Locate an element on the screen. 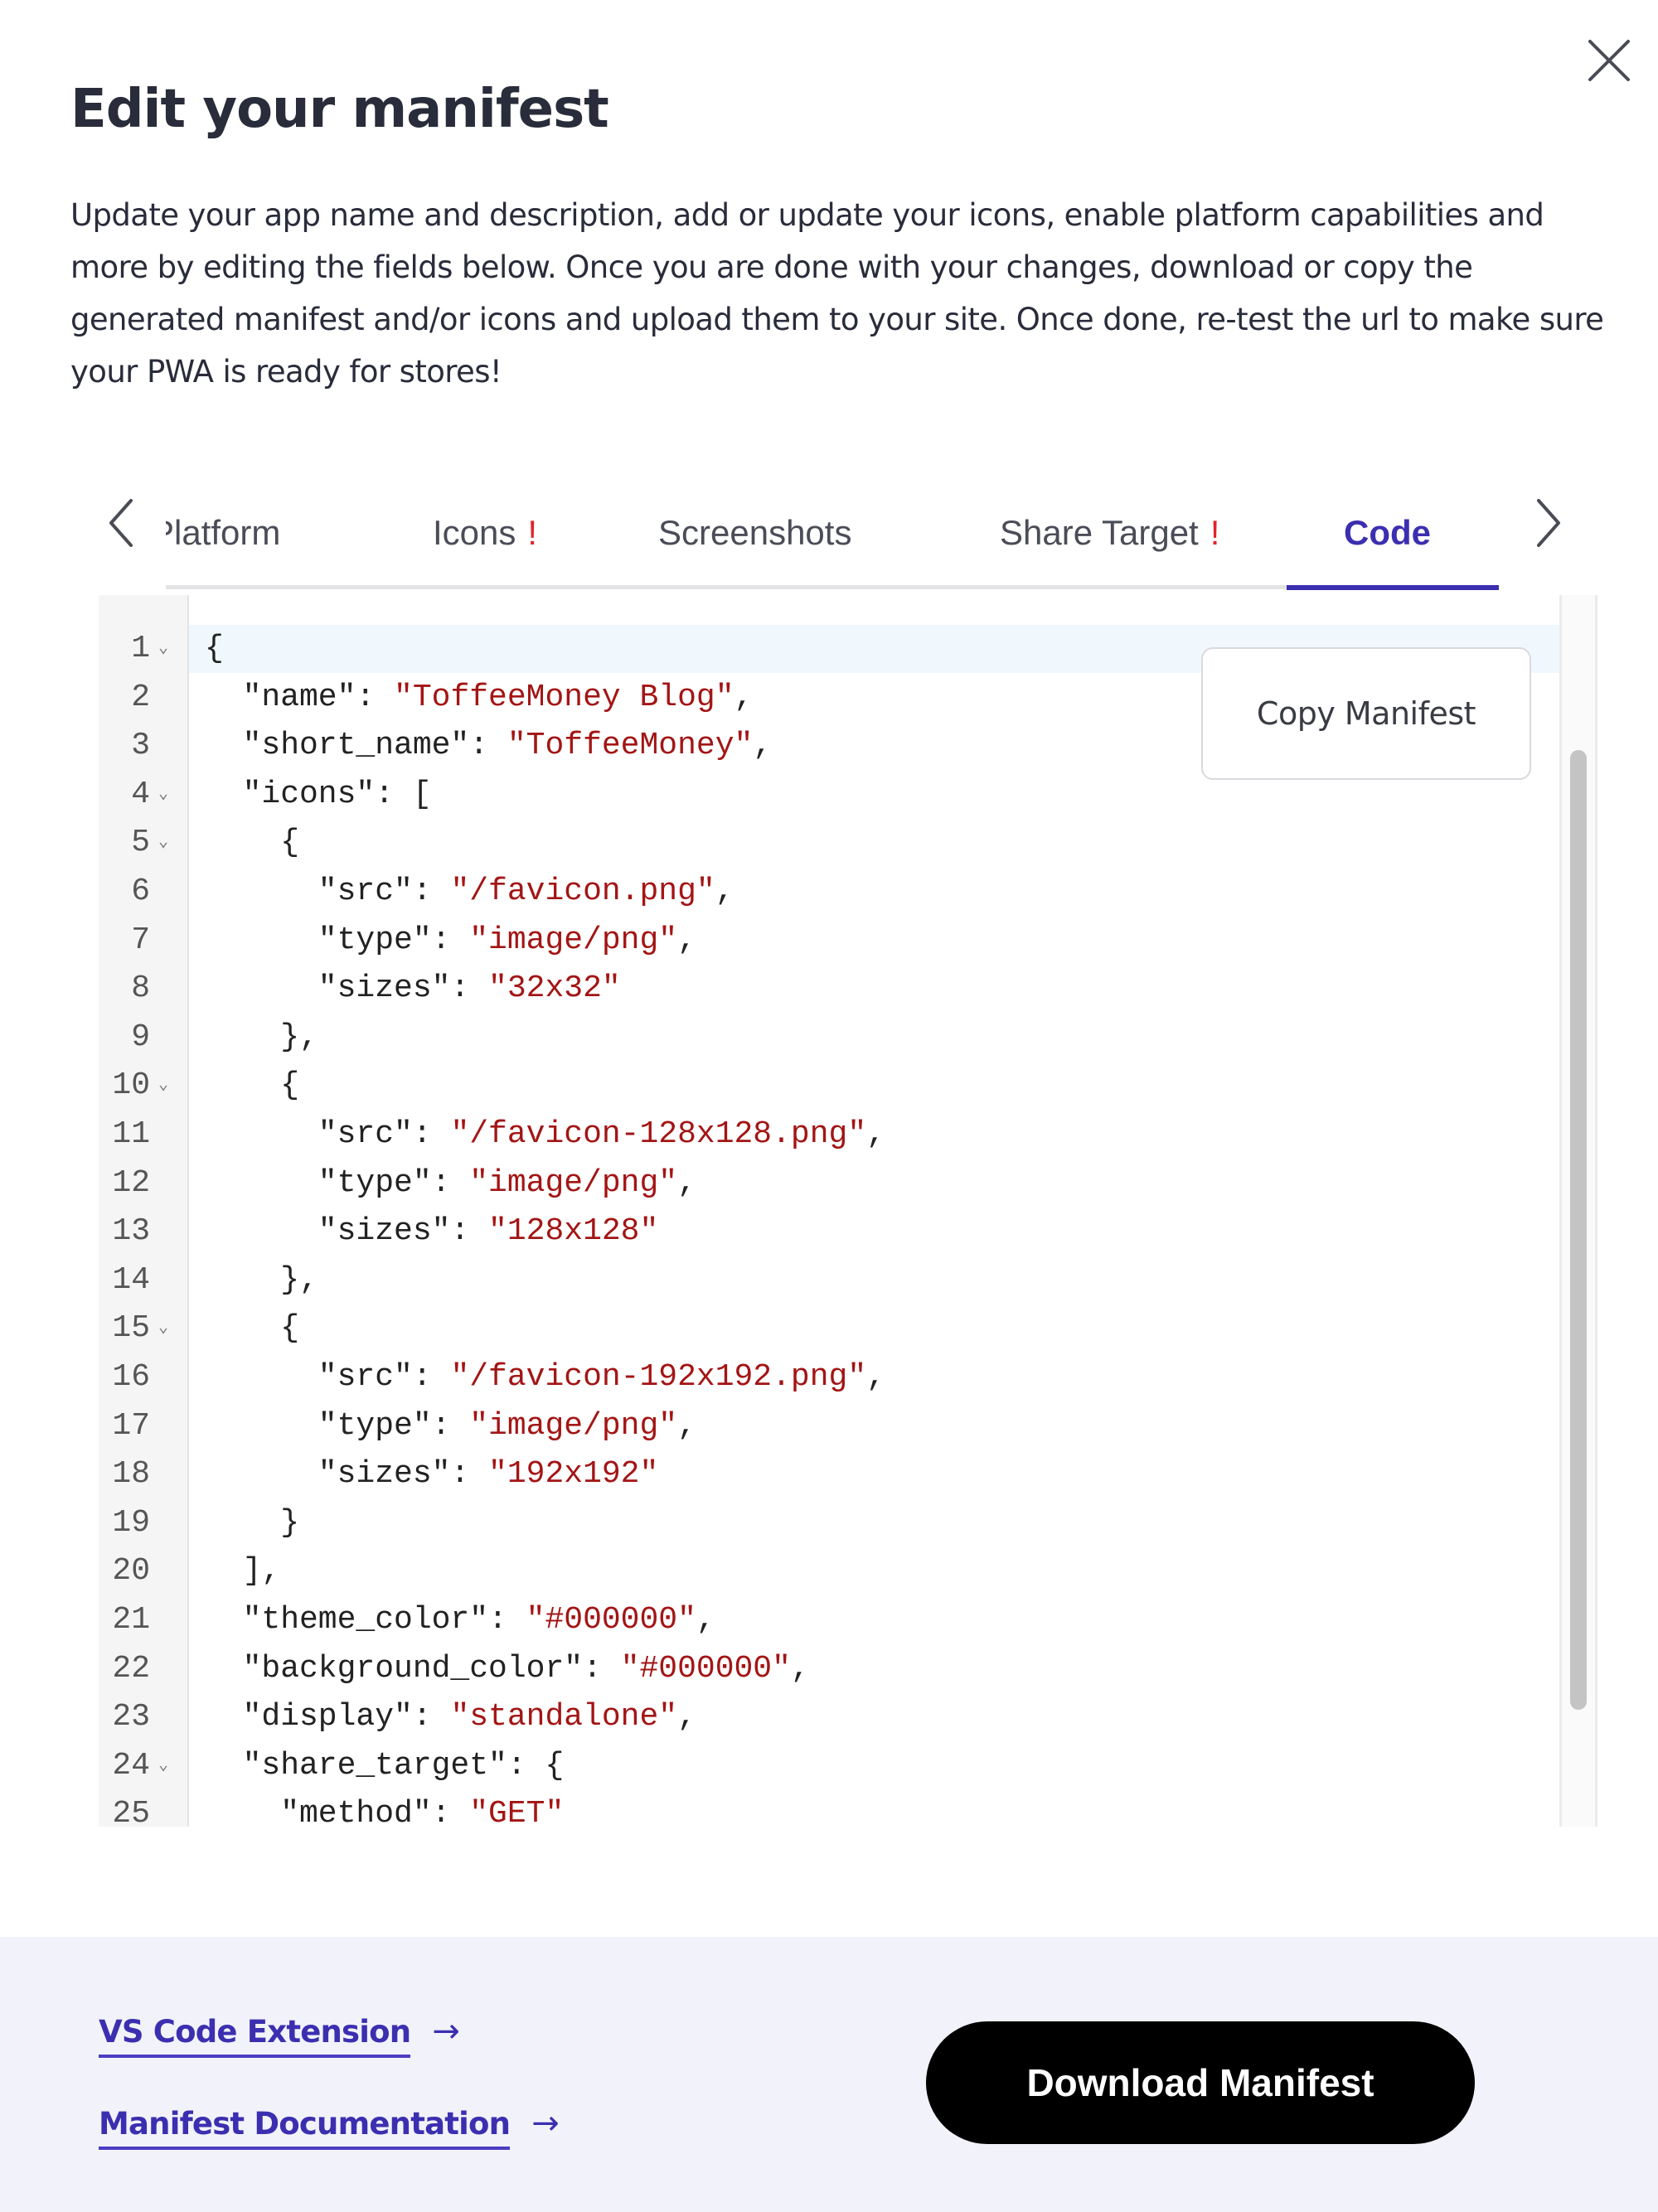  json-punctuation: [ is located at coordinates (422, 794).